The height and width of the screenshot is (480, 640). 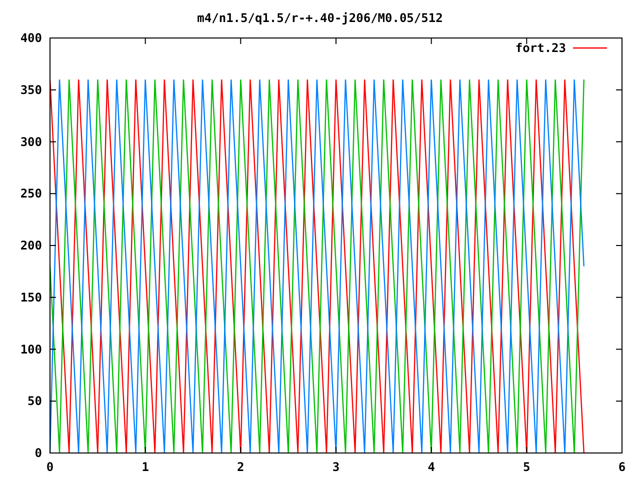 What do you see at coordinates (31, 141) in the screenshot?
I see `y-tick-label: 300` at bounding box center [31, 141].